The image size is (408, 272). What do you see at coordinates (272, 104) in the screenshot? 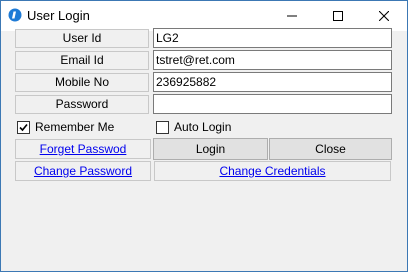
I see `password-input` at bounding box center [272, 104].